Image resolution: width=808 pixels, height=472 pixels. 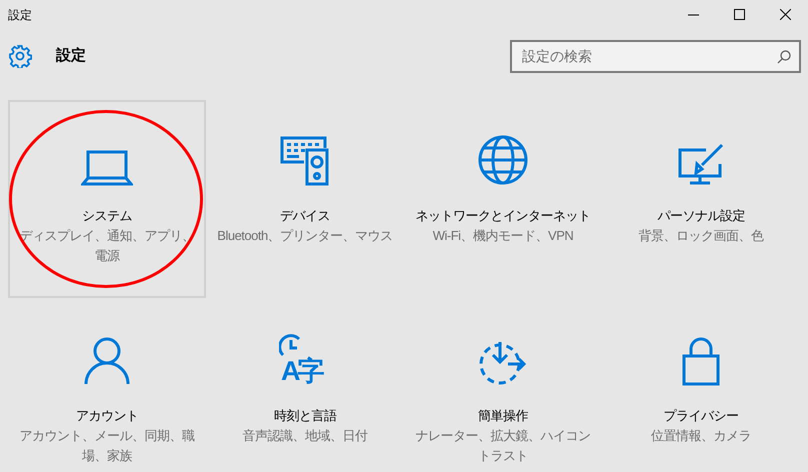 What do you see at coordinates (503, 160) in the screenshot?
I see `globe-icon` at bounding box center [503, 160].